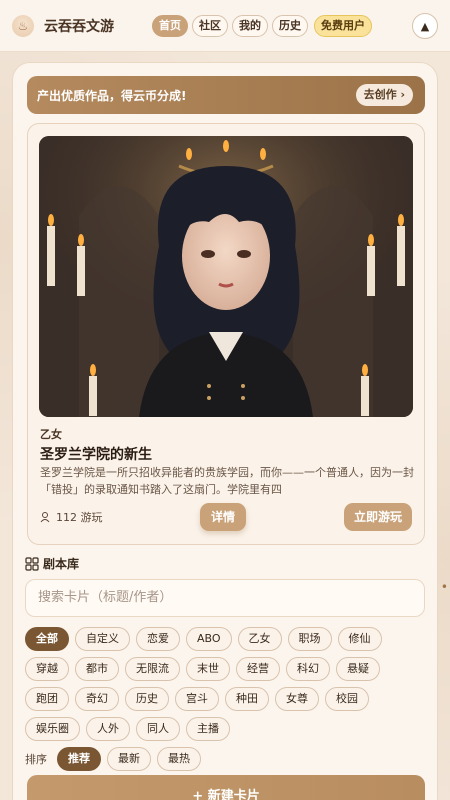 This screenshot has width=450, height=800. I want to click on detail-button: 详情, so click(223, 517).